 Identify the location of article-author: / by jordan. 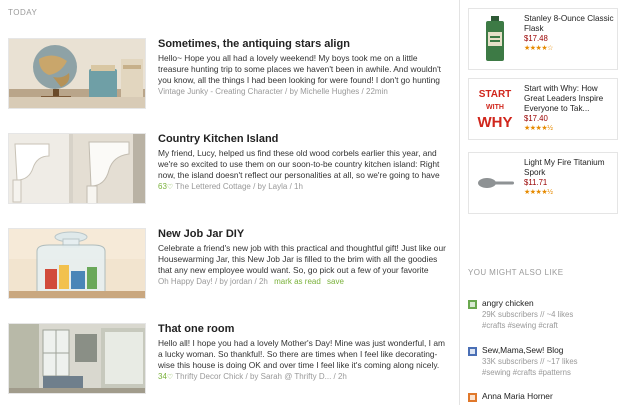
(233, 281).